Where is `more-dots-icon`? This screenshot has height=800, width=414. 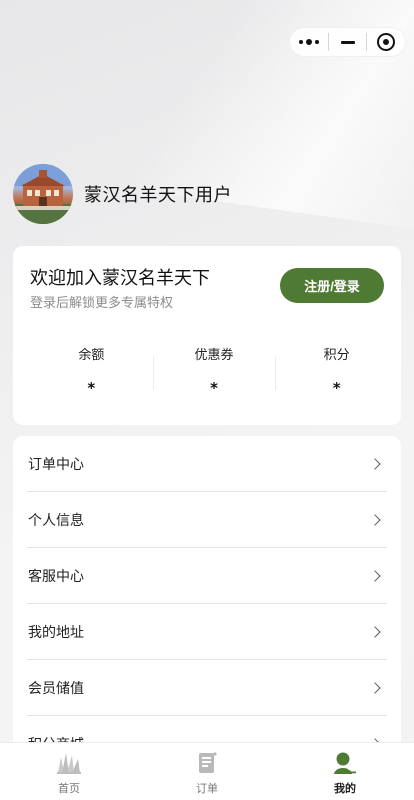
more-dots-icon is located at coordinates (308, 42).